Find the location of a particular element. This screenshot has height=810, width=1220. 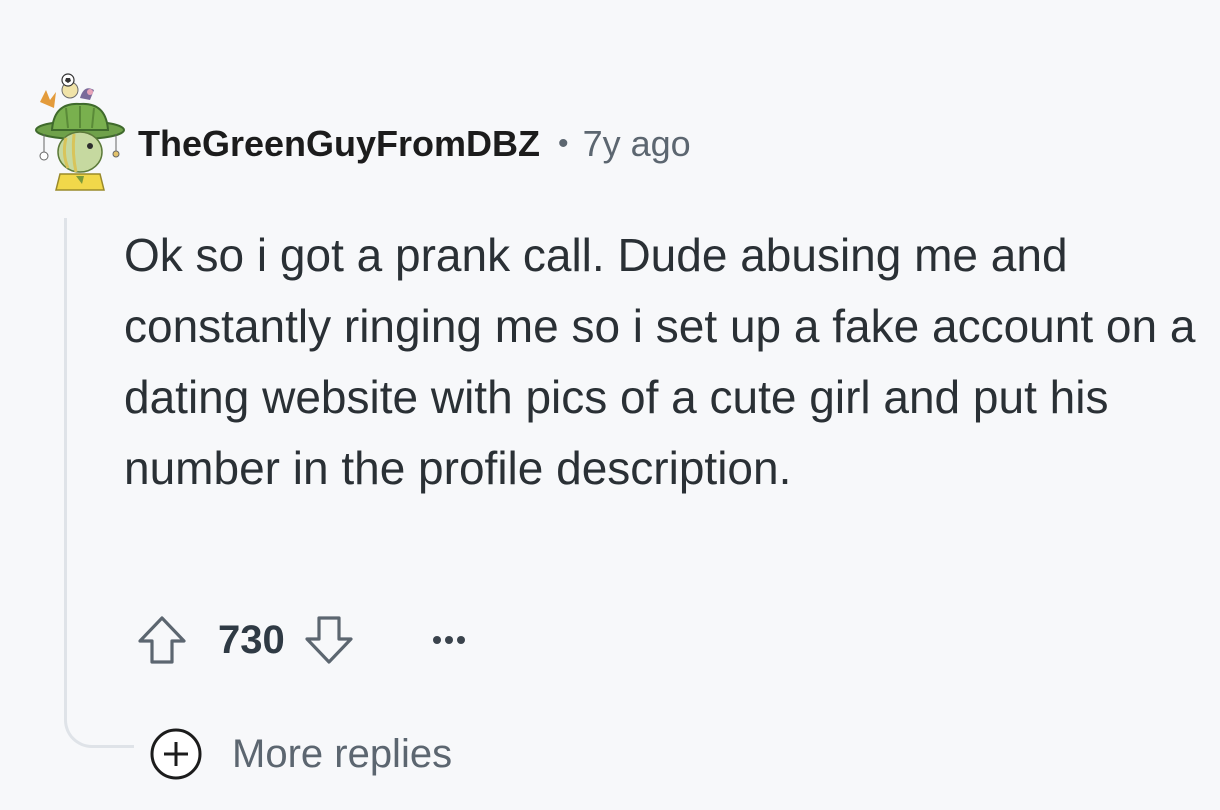

more-replies-button: More replies is located at coordinates (299, 754).